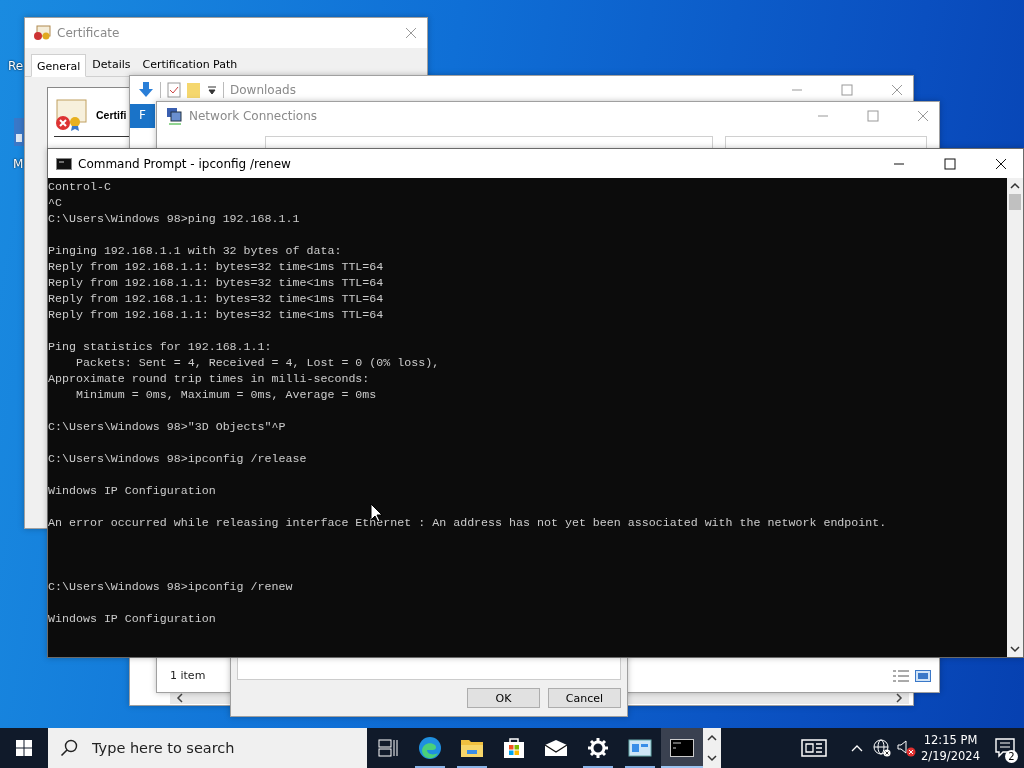 The image size is (1024, 768). I want to click on console-line: C:\Users\Windows 98>ipconfig /release, so click(178, 459).